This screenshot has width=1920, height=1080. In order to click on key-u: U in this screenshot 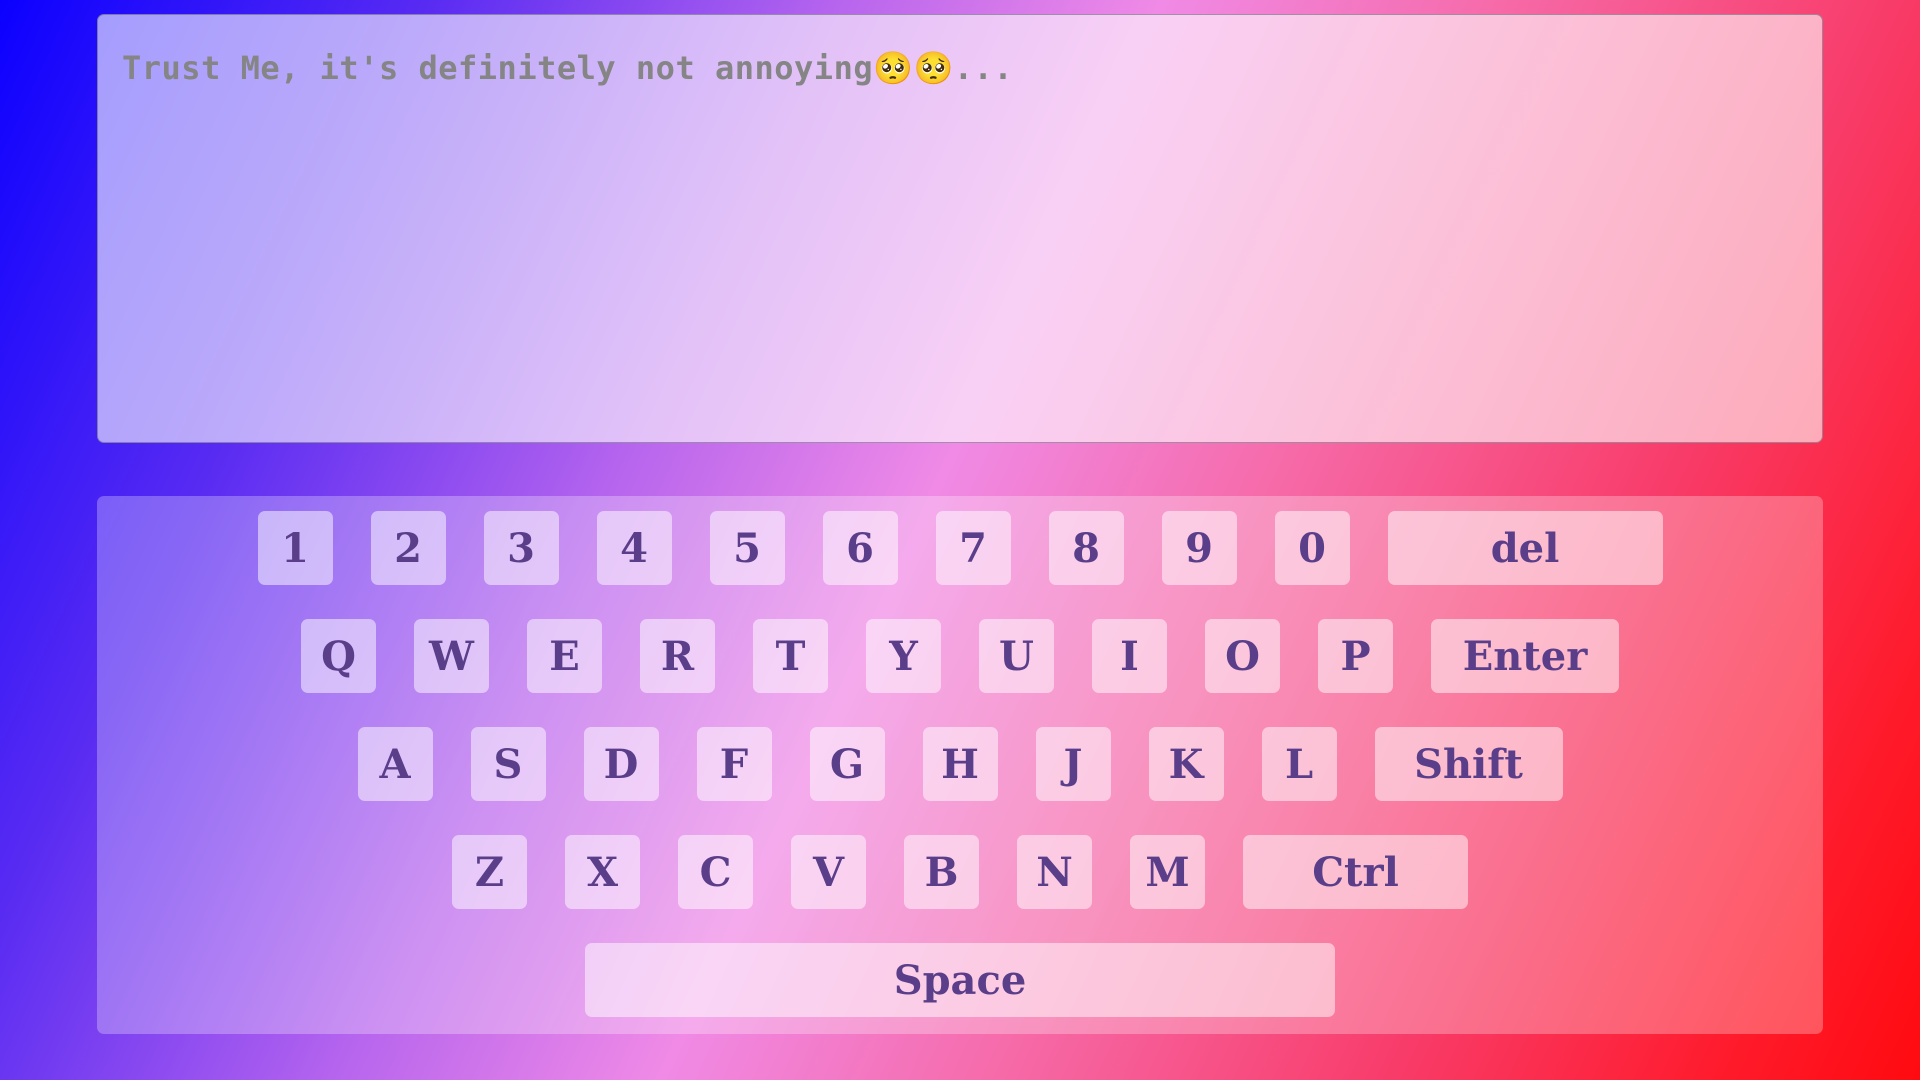, I will do `click(1016, 656)`.